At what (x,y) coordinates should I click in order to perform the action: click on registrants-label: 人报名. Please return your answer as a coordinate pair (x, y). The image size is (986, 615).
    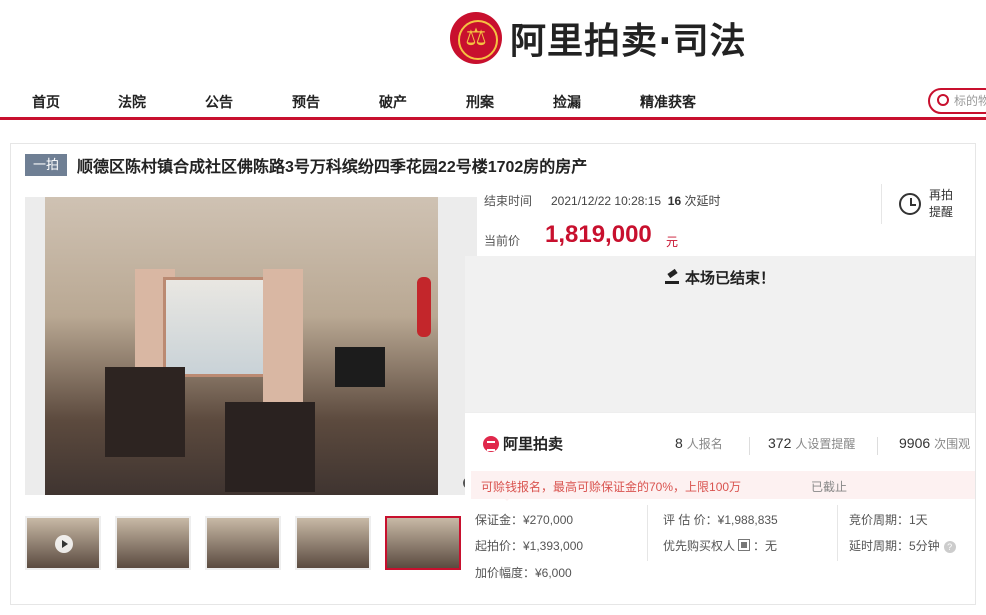
    Looking at the image, I should click on (704, 444).